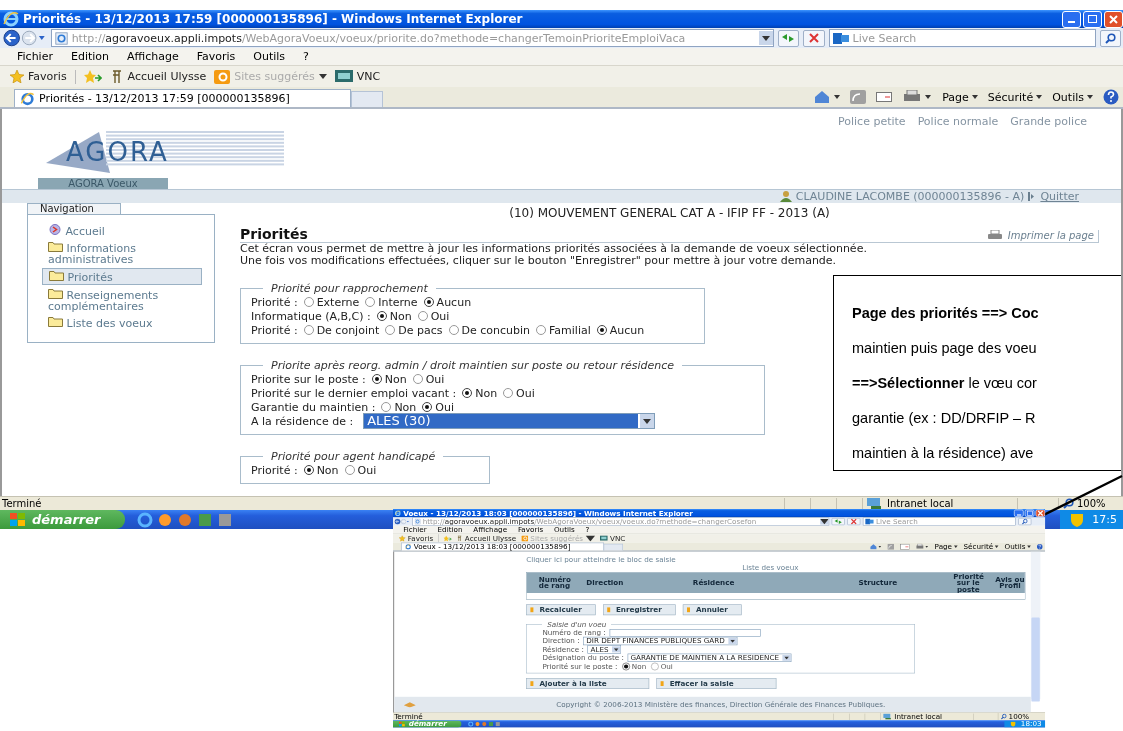 The width and height of the screenshot is (1123, 731). I want to click on favorite-link: VNC, so click(357, 76).